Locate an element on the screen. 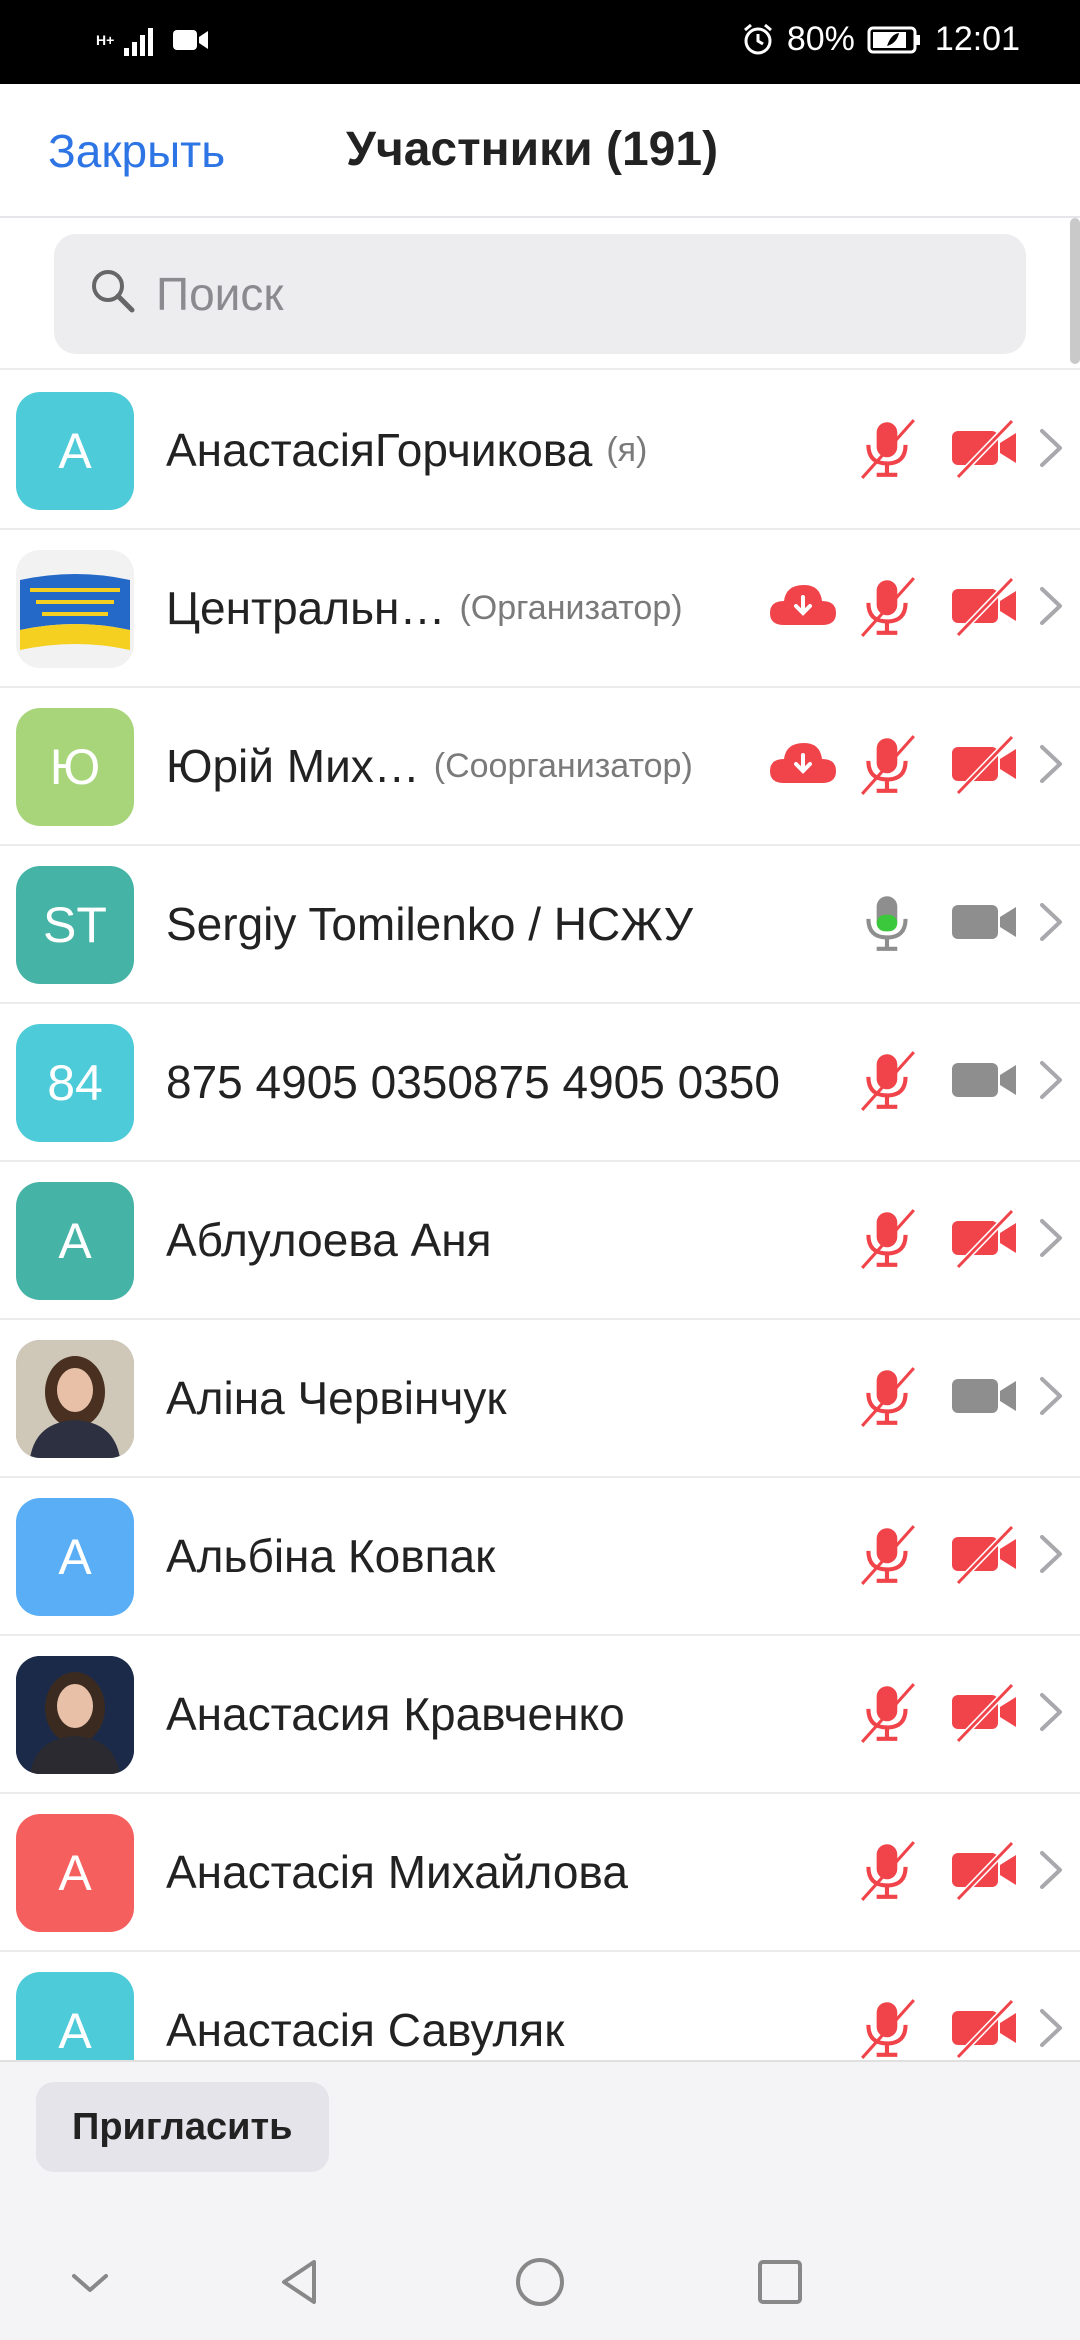  participant-info: Анастасия Кравченко is located at coordinates (395, 1714).